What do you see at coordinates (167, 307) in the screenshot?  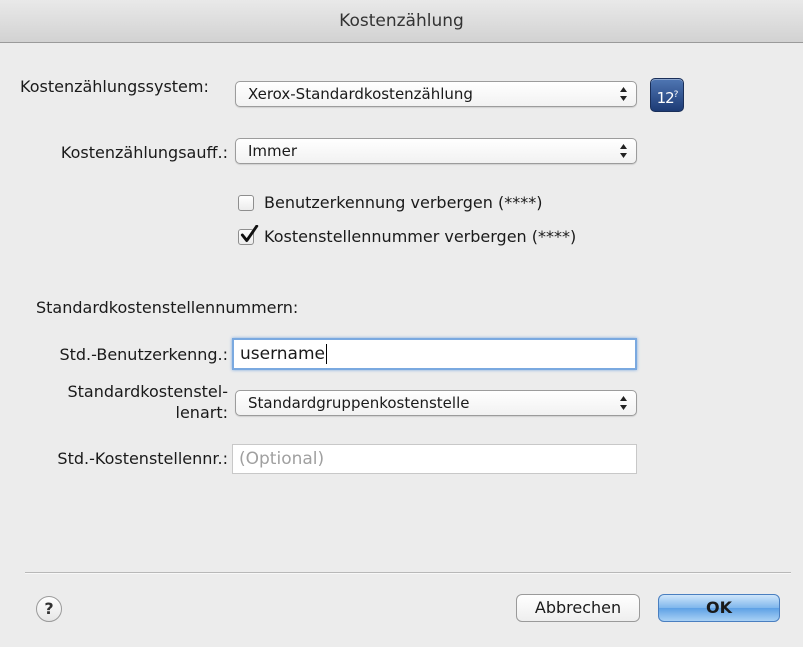 I see `defaults-section-title: Standardkostenstellennummern:` at bounding box center [167, 307].